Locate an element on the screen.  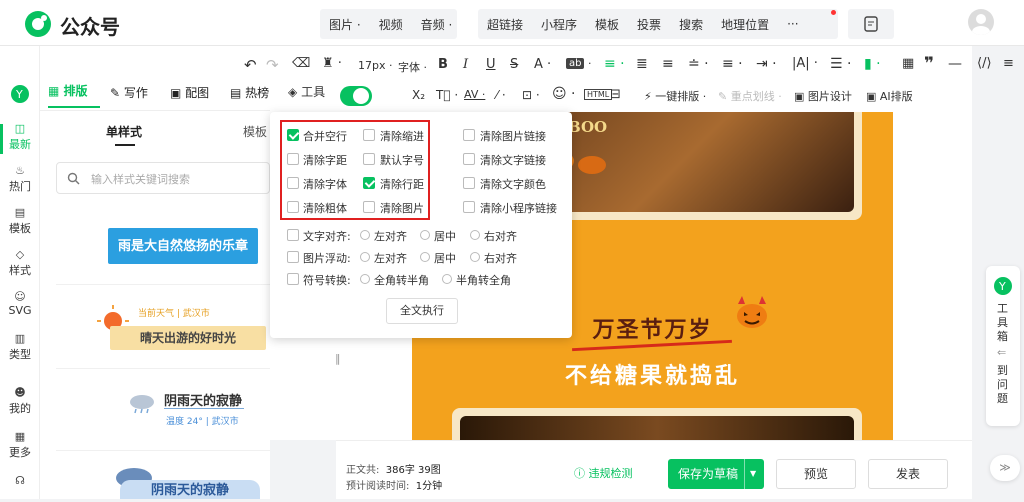
radio-align-center is located at coordinates (425, 235).